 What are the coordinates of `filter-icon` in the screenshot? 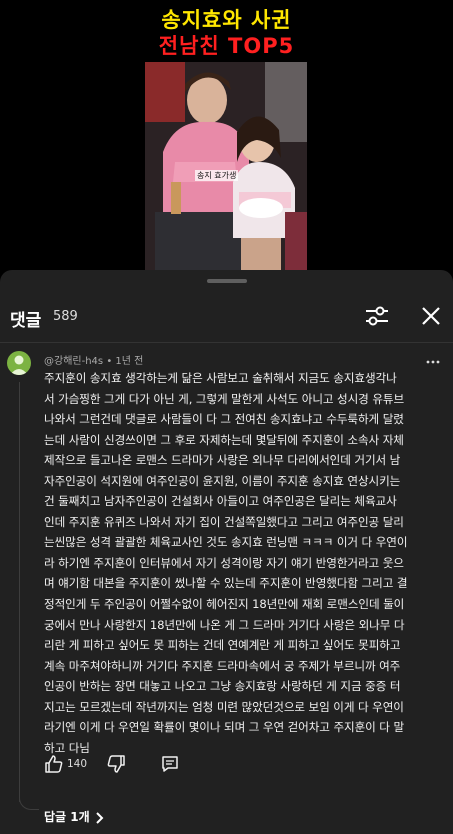 It's located at (377, 316).